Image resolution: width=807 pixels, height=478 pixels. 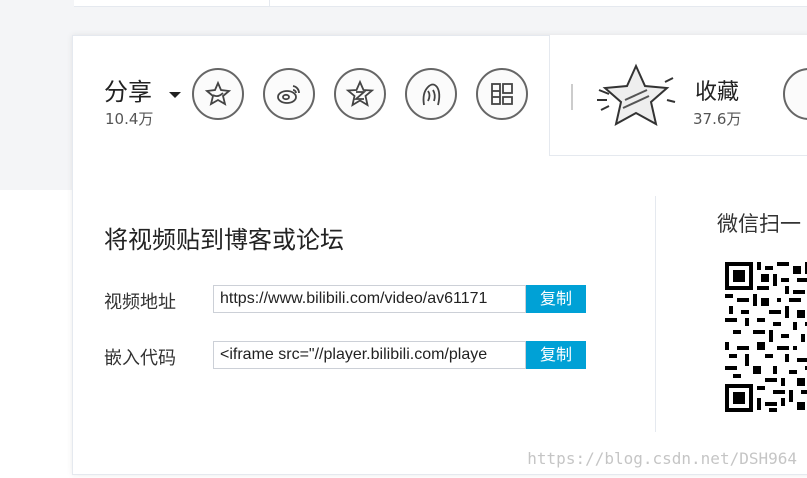 What do you see at coordinates (369, 355) in the screenshot?
I see `embed-code-field: <iframe src="//player.bilibili.com/playe` at bounding box center [369, 355].